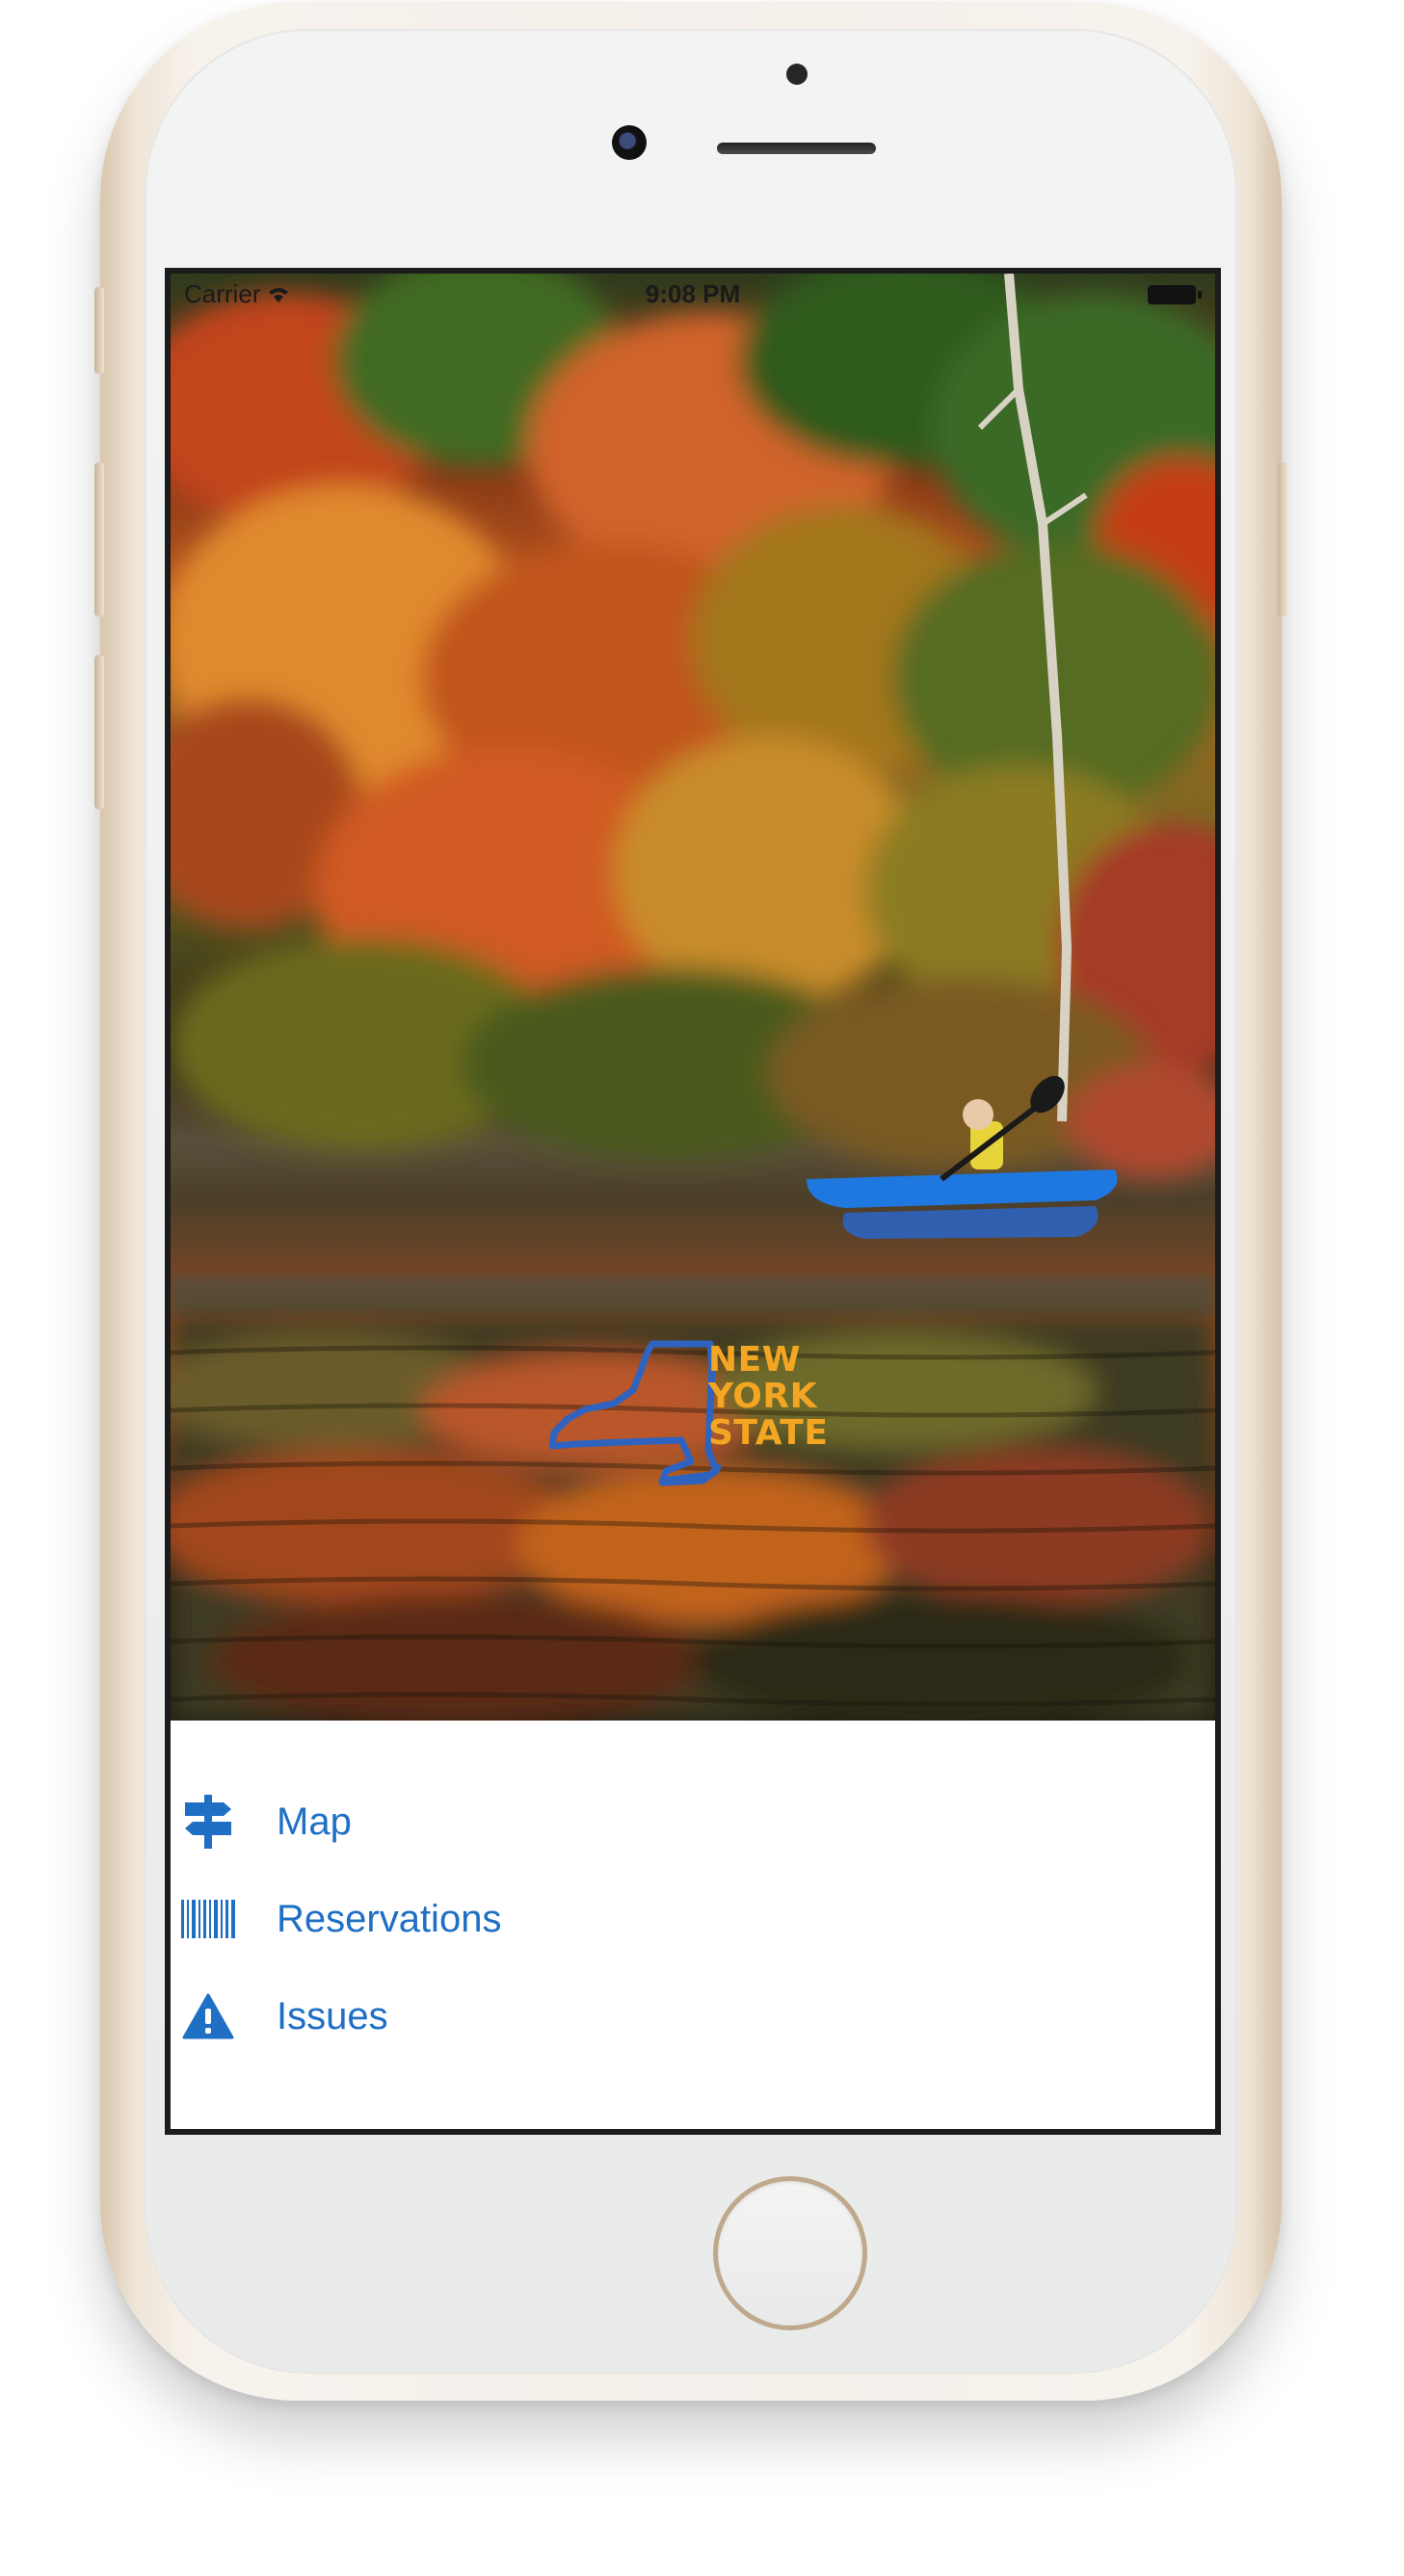  Describe the element at coordinates (630, 143) in the screenshot. I see `front-camera` at that location.